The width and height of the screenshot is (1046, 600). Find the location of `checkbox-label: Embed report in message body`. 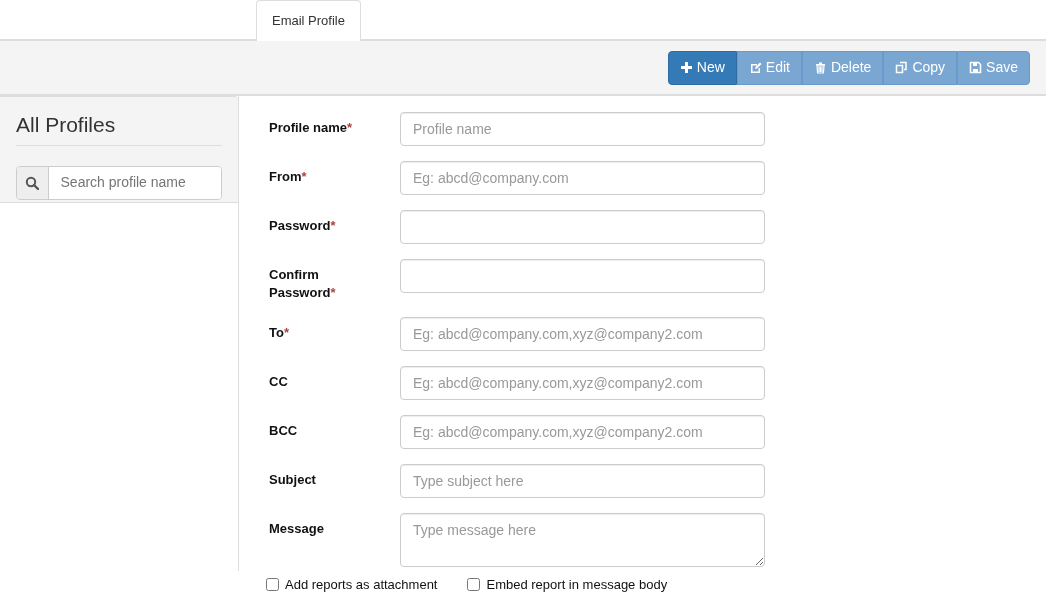

checkbox-label: Embed report in message body is located at coordinates (577, 585).